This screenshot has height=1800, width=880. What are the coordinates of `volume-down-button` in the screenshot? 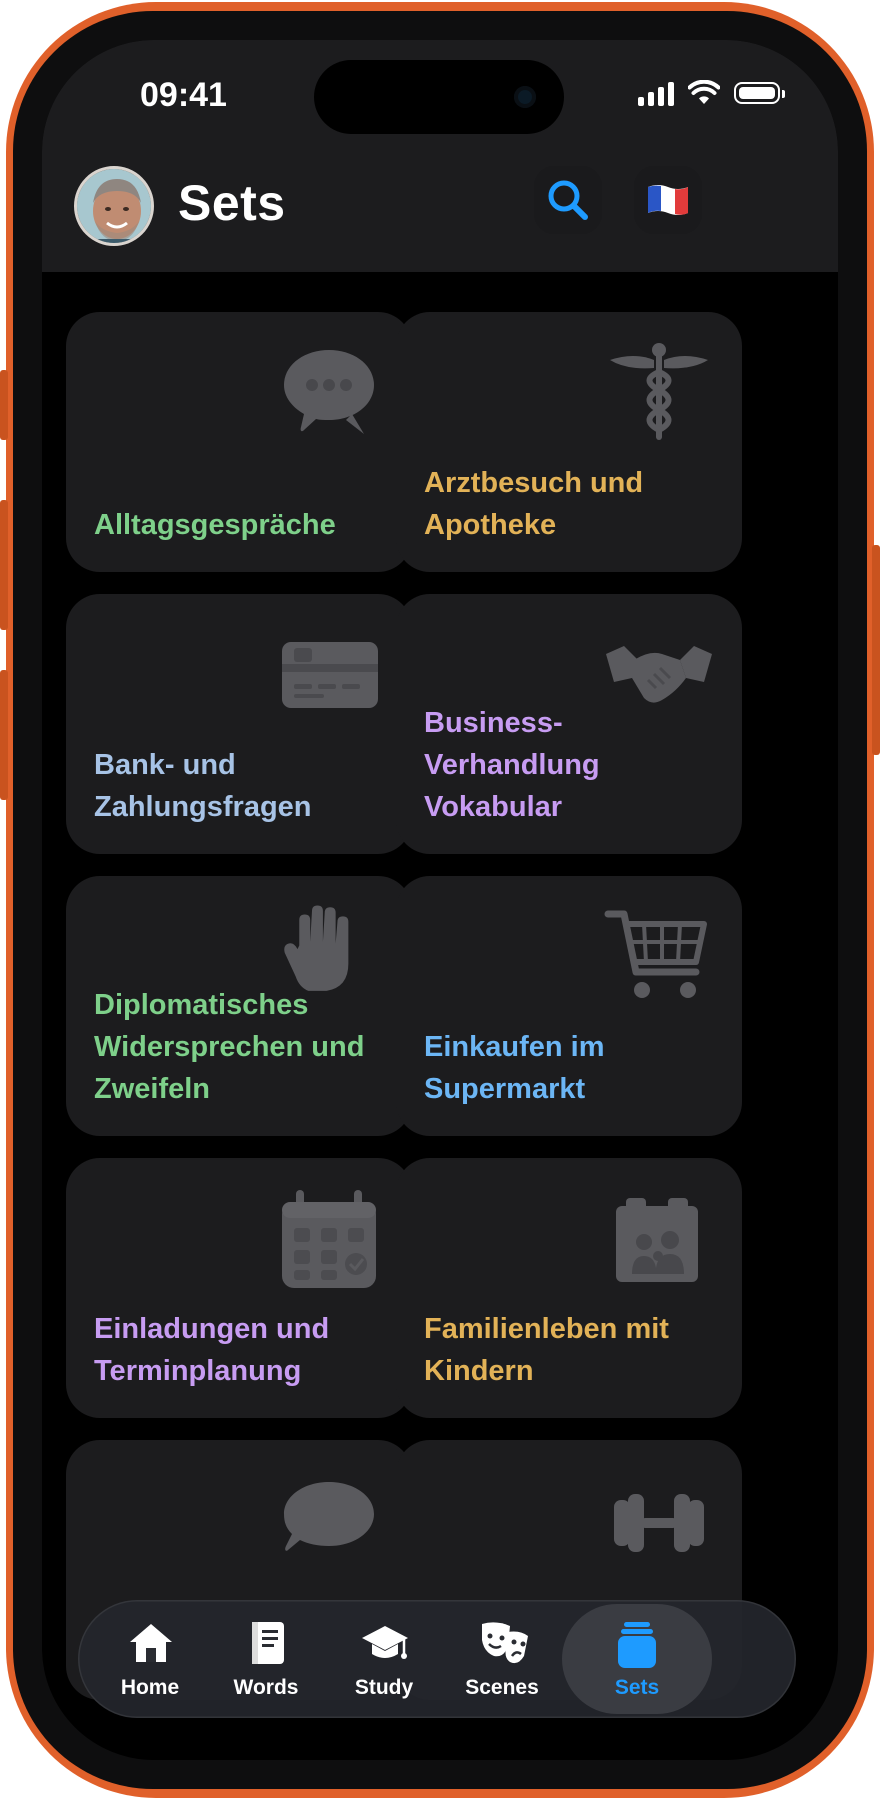 It's located at (4, 735).